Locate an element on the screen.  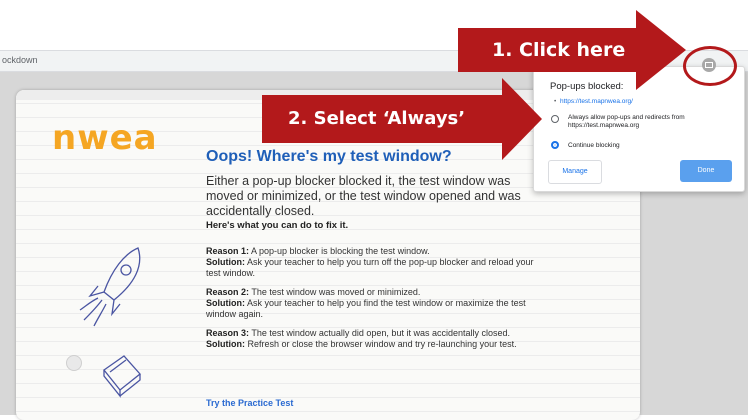
reason-label: Reason 1: is located at coordinates (228, 251).